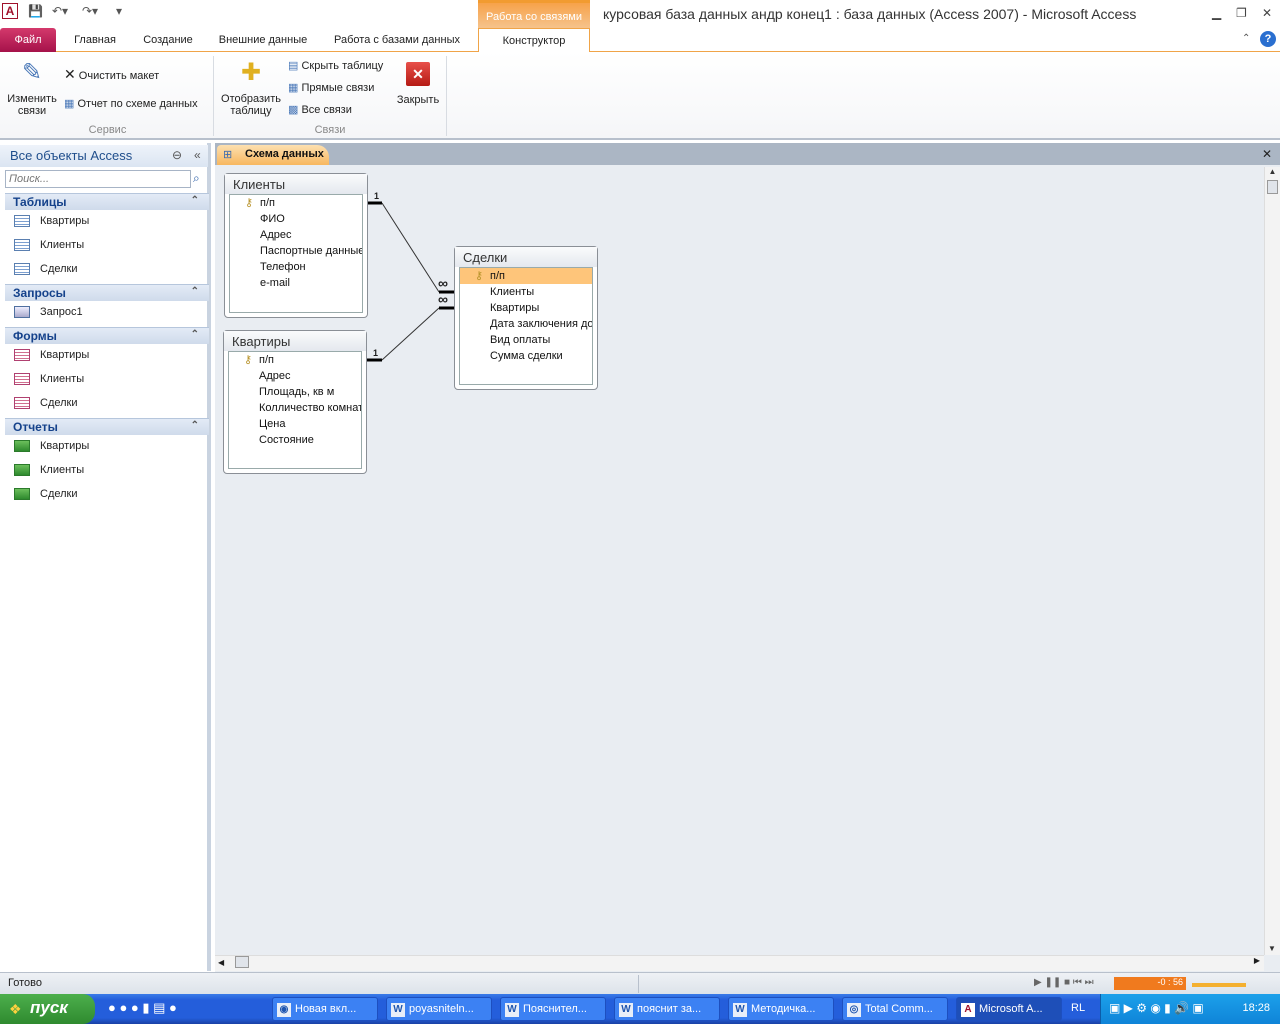  I want to click on status-bar: Готово ▶ ❚❚ ■ ⏮ ⏭ -0 : 56, so click(640, 983).